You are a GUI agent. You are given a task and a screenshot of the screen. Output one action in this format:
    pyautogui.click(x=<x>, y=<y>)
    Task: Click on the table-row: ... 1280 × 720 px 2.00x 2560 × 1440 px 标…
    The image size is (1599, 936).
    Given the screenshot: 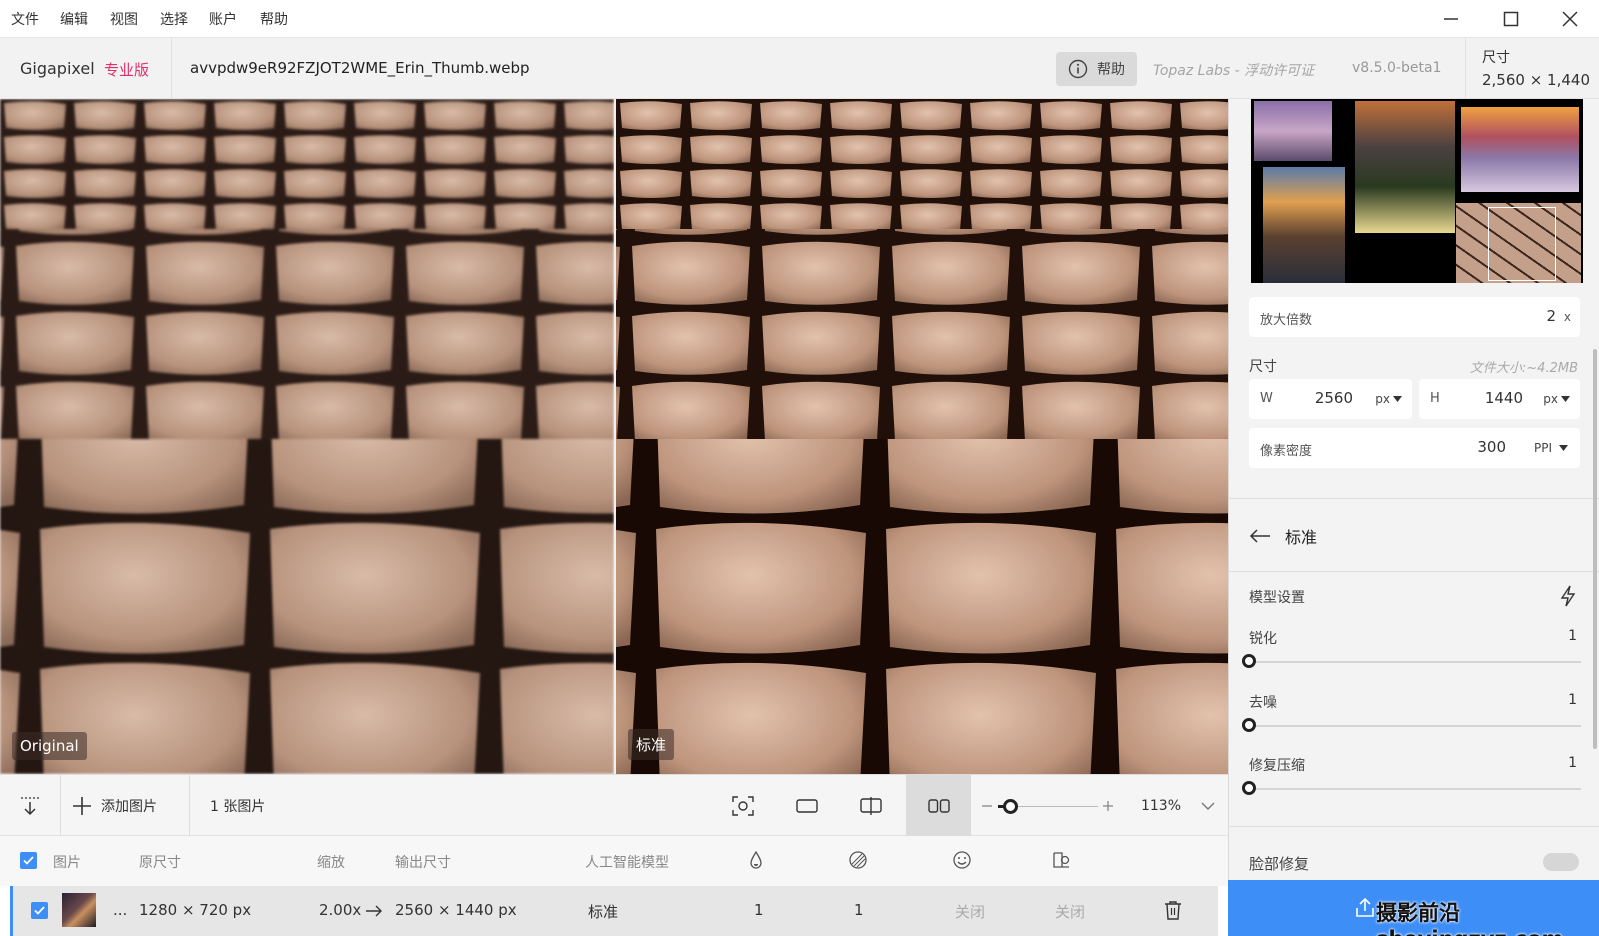 What is the action you would take?
    pyautogui.click(x=614, y=911)
    